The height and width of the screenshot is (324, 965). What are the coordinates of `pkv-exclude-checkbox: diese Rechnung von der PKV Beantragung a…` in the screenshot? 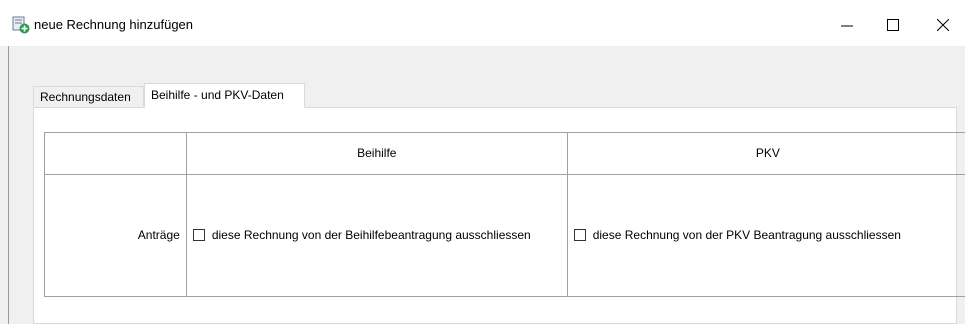 It's located at (766, 235).